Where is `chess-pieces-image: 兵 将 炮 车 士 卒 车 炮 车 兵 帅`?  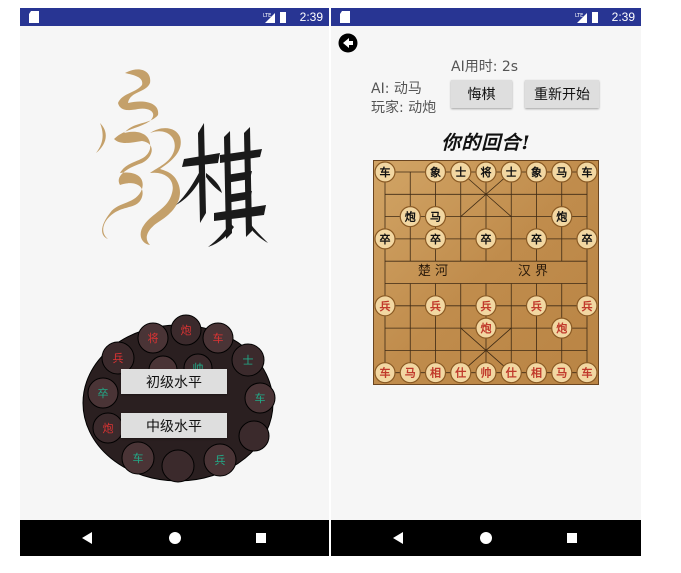 chess-pieces-image: 兵 将 炮 车 士 卒 车 炮 车 兵 帅 is located at coordinates (179, 398).